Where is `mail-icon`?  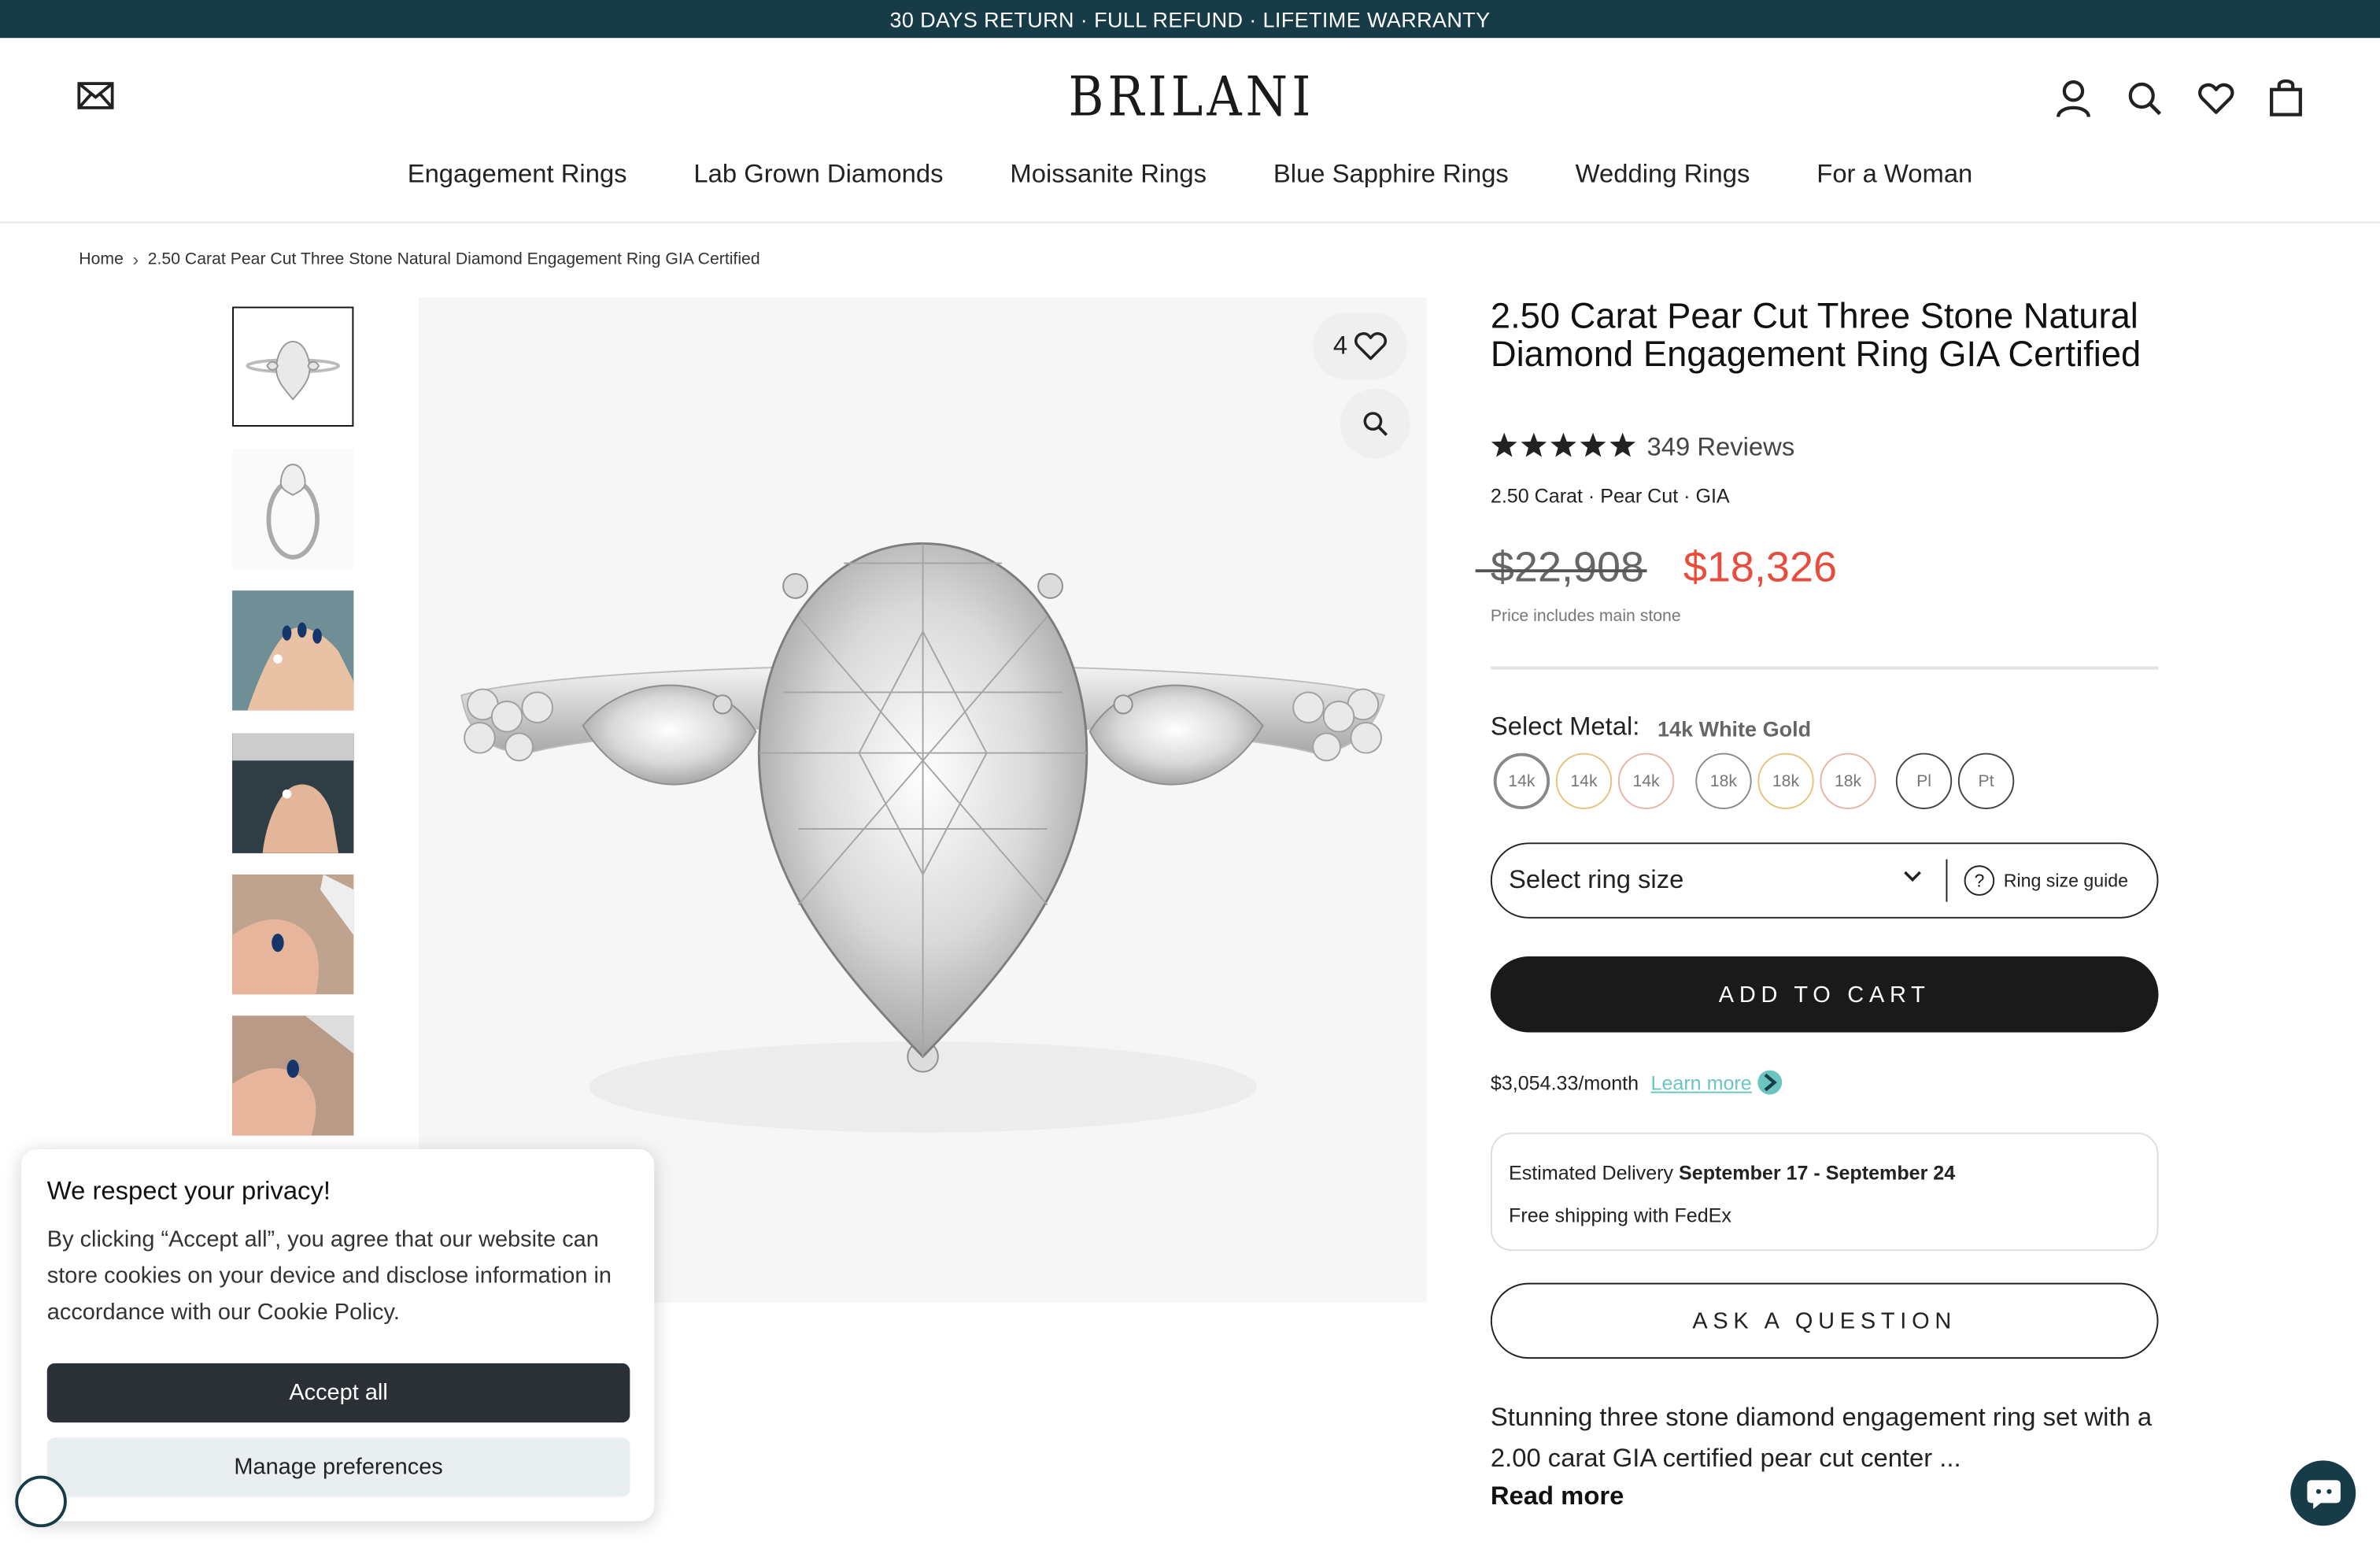 mail-icon is located at coordinates (95, 95).